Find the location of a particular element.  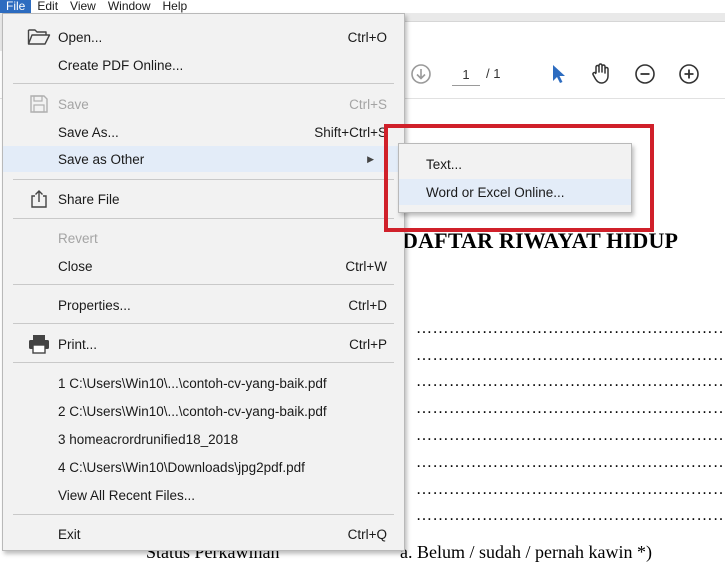

menu-item-shortcut: Ctrl+D is located at coordinates (367, 305).